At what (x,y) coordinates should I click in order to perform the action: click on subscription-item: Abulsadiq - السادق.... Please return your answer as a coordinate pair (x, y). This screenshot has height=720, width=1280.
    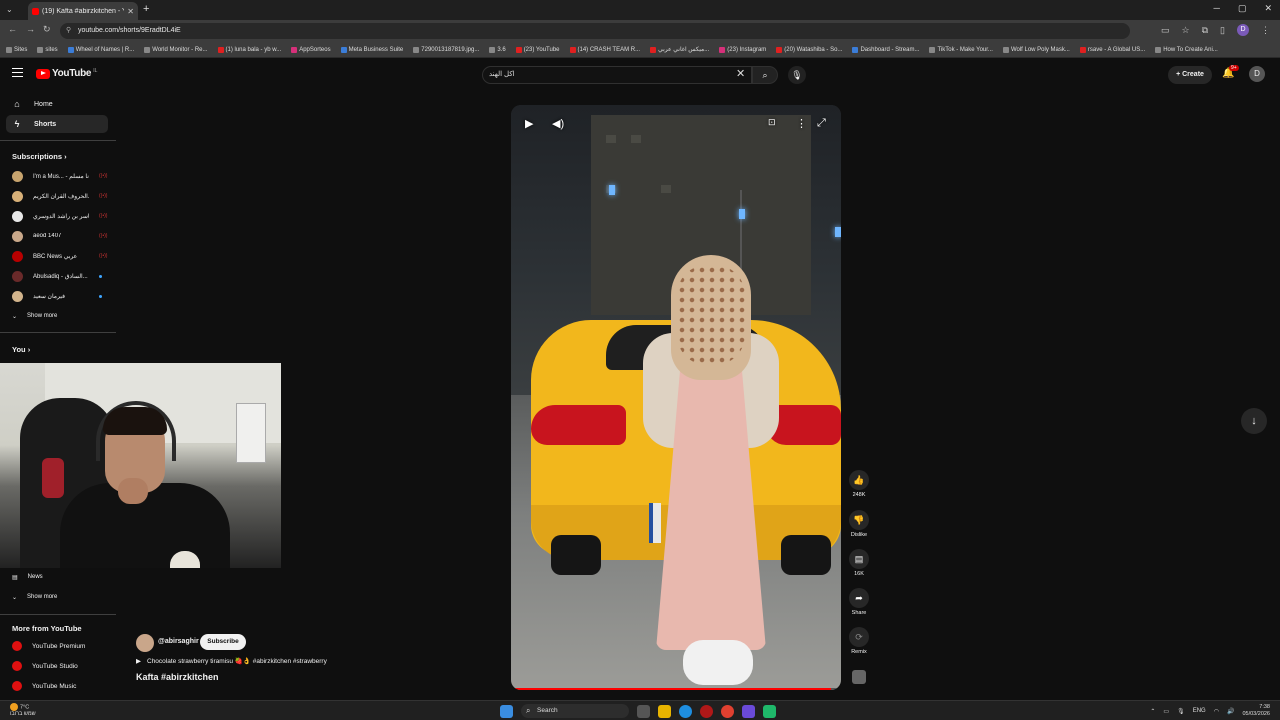
    Looking at the image, I should click on (60, 276).